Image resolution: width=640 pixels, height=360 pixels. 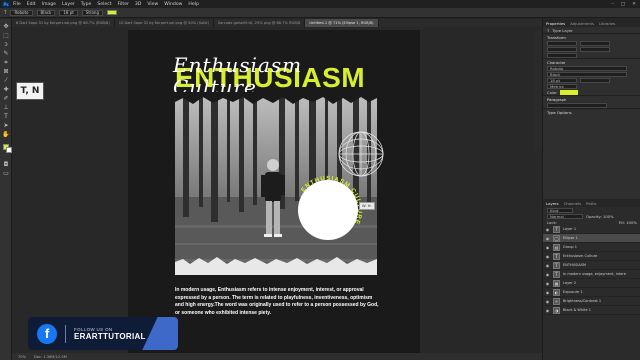 What do you see at coordinates (591, 111) in the screenshot?
I see `type-options-header: Type Options` at bounding box center [591, 111].